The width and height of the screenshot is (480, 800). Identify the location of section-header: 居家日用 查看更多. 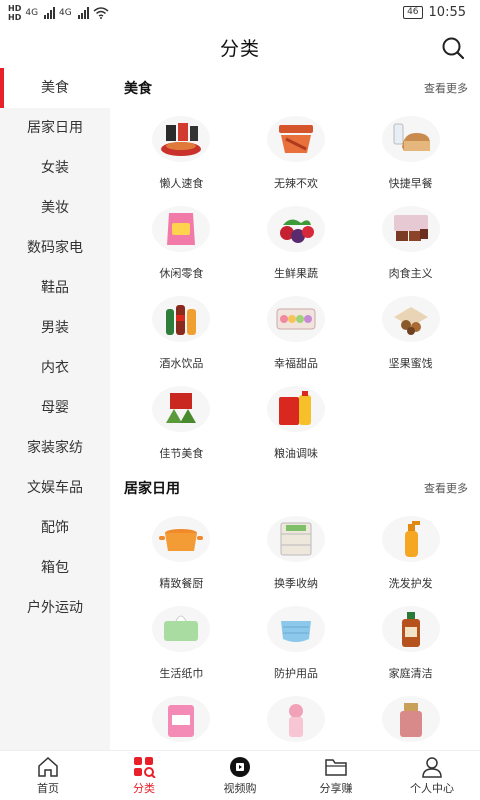
(296, 488).